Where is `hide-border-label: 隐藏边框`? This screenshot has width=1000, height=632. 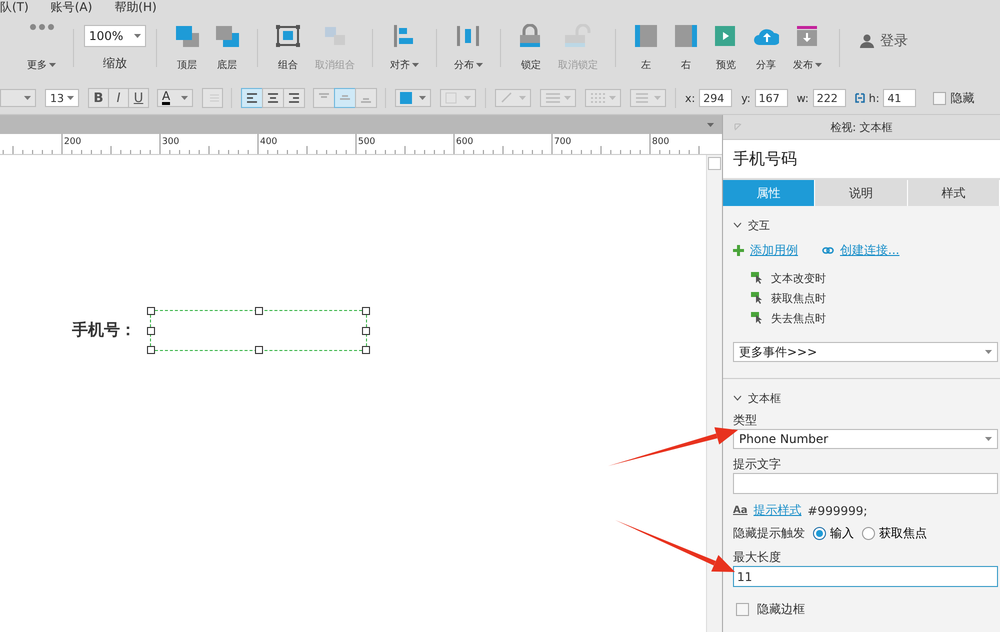
hide-border-label: 隐藏边框 is located at coordinates (781, 609).